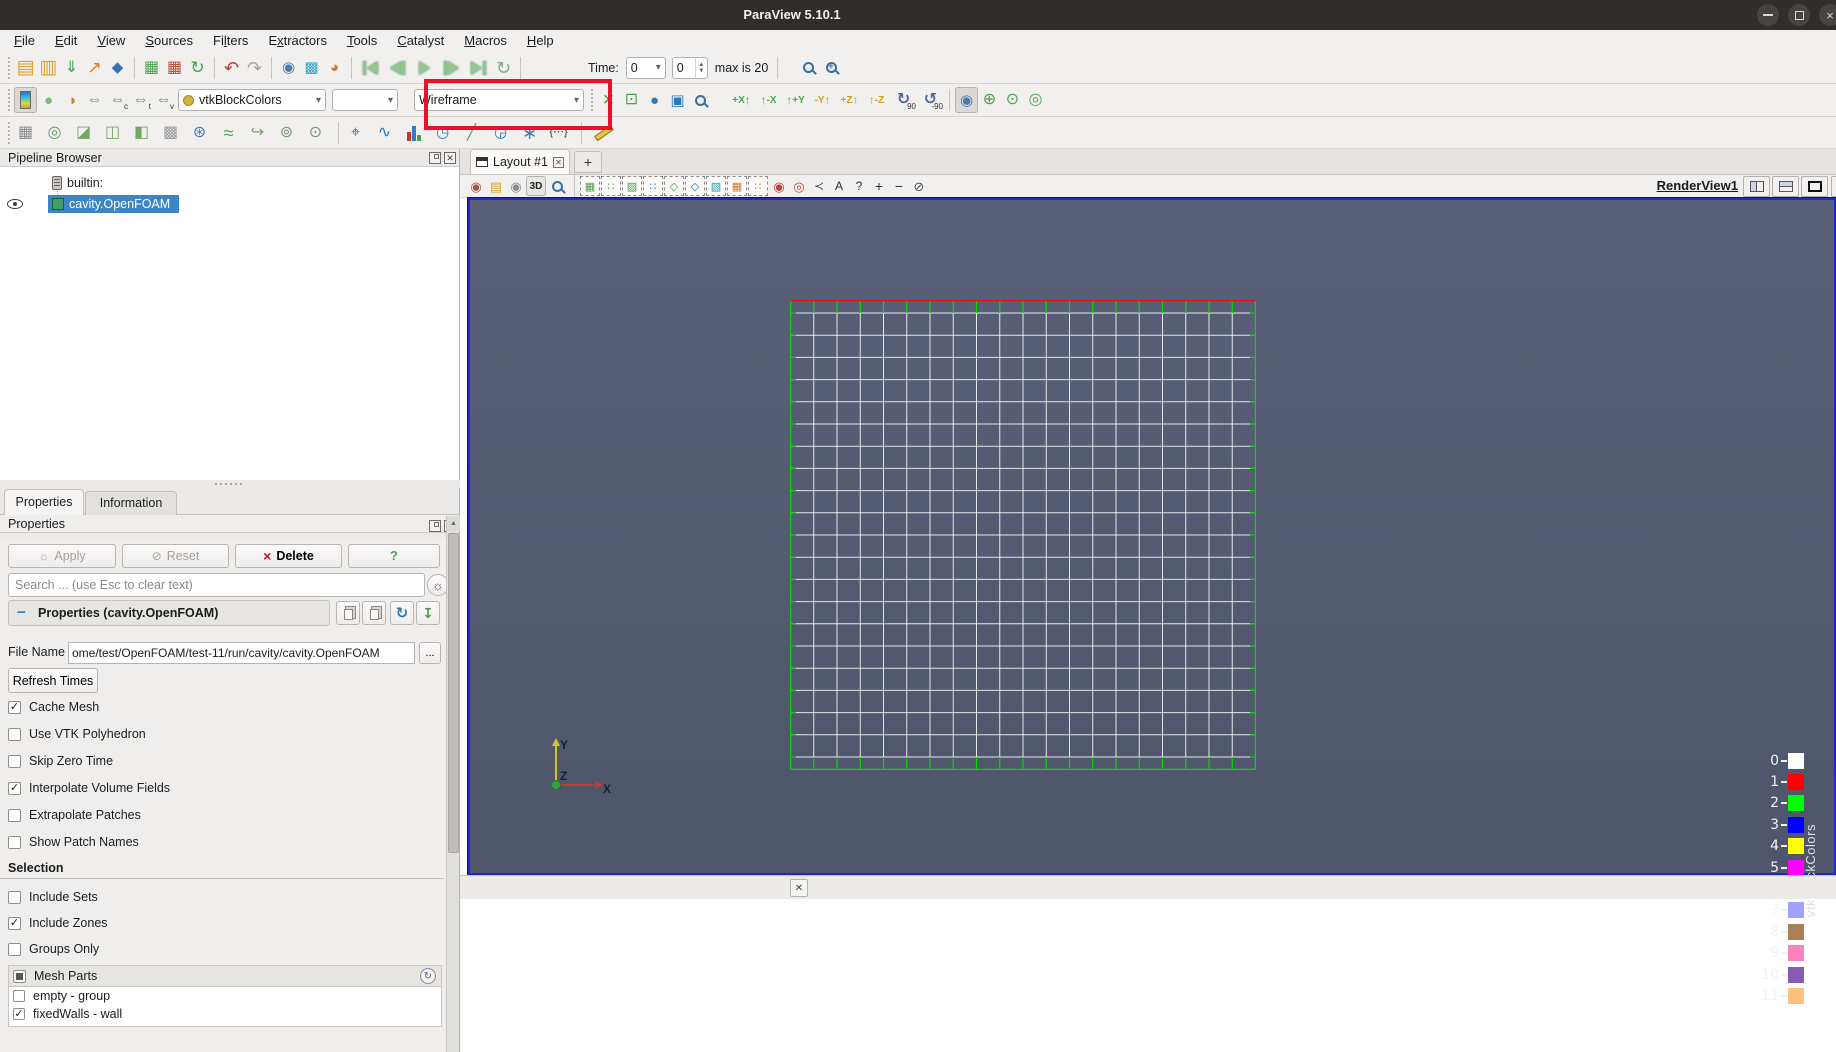 The width and height of the screenshot is (1836, 1052). What do you see at coordinates (700, 67) in the screenshot?
I see `spinbox-arrows: ▲ ▼` at bounding box center [700, 67].